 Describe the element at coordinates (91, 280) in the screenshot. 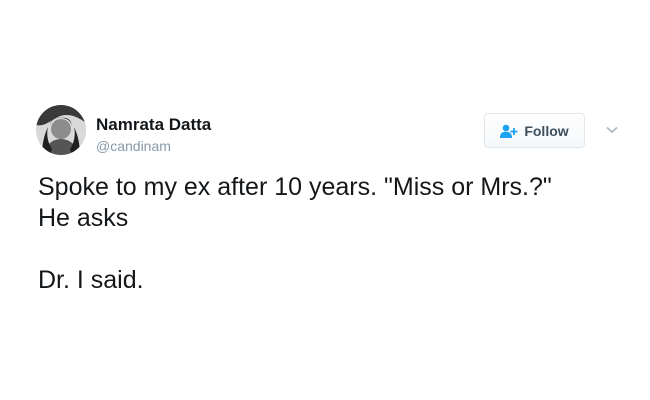

I see `tweet-text-line: Dr. I said.` at that location.